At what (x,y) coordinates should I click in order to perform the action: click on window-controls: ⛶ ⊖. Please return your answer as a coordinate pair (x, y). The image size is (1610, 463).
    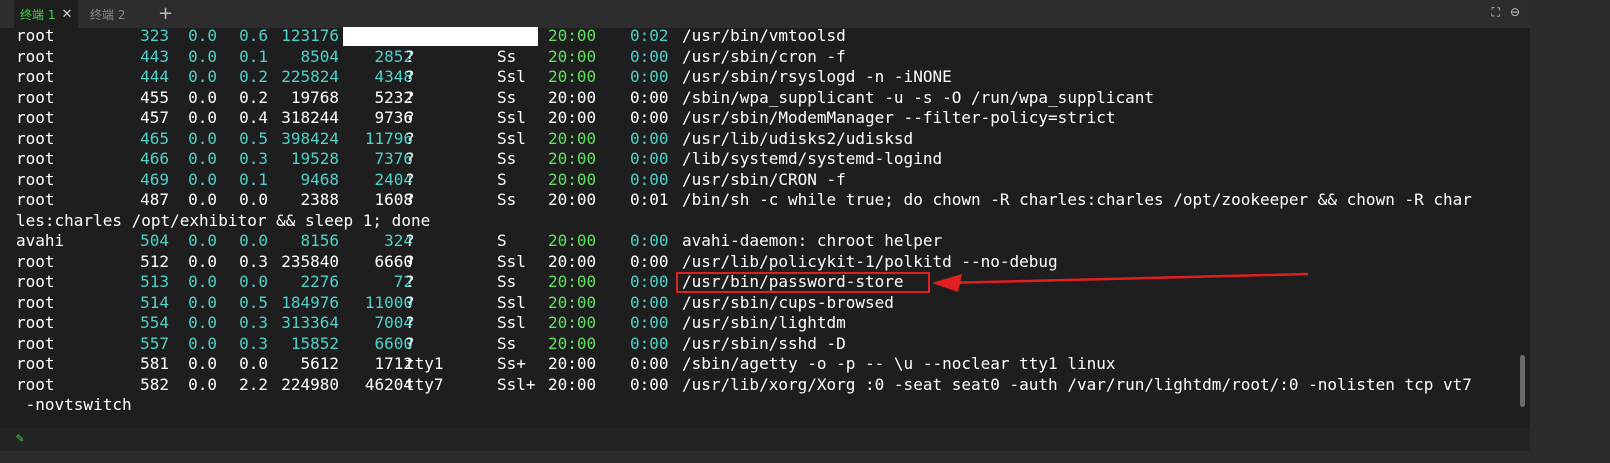
    Looking at the image, I should click on (1506, 12).